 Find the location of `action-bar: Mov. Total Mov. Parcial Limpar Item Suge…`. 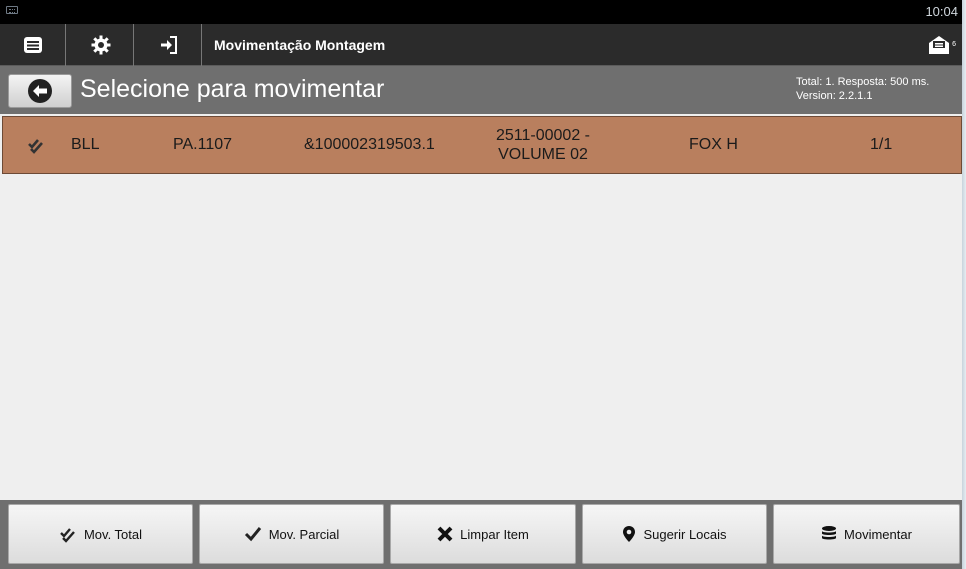

action-bar: Mov. Total Mov. Parcial Limpar Item Suge… is located at coordinates (481, 534).